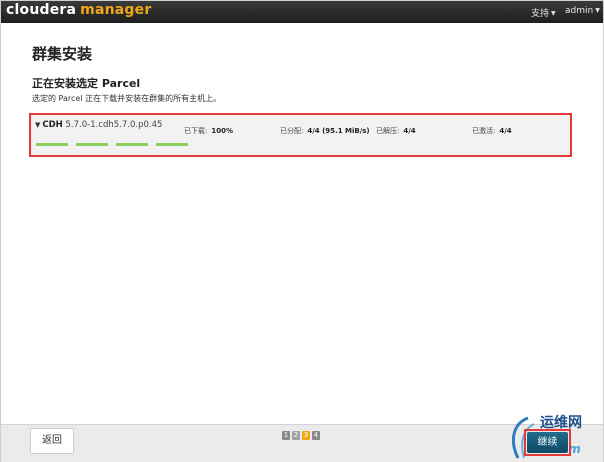 The width and height of the screenshot is (604, 462). Describe the element at coordinates (222, 131) in the screenshot. I see `stage-value: 100%` at that location.